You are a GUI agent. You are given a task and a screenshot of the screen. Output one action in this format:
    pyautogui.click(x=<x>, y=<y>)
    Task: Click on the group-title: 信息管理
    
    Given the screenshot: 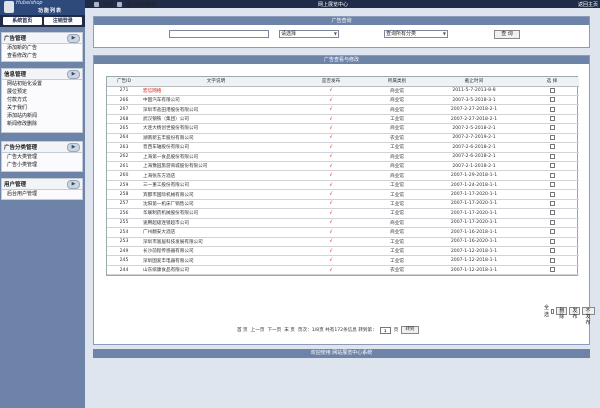 What is the action you would take?
    pyautogui.click(x=15, y=75)
    